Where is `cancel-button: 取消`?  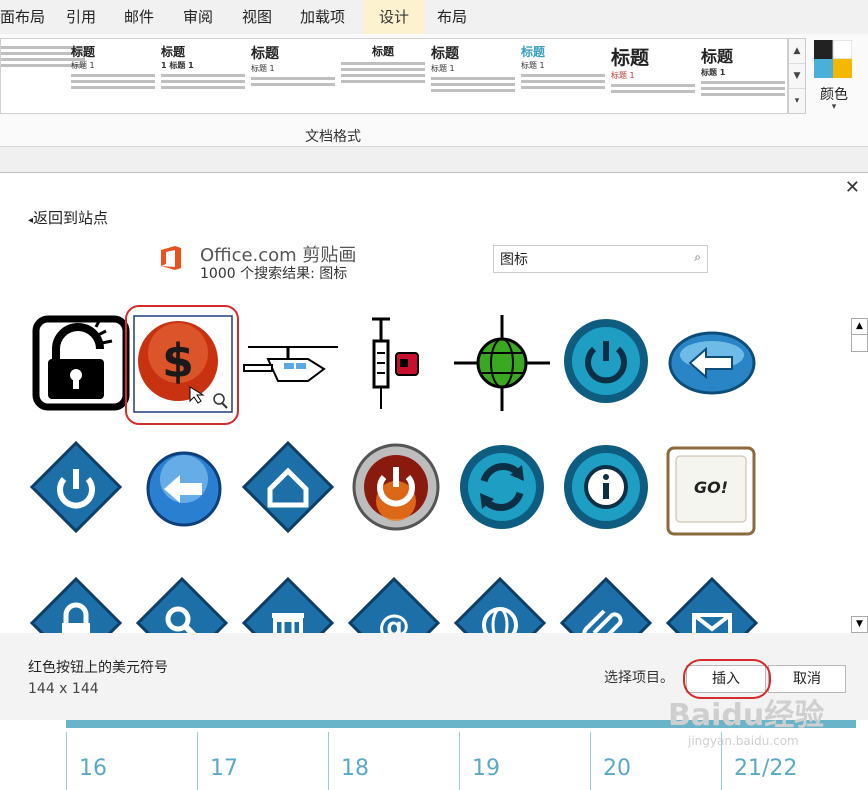 cancel-button: 取消 is located at coordinates (807, 679).